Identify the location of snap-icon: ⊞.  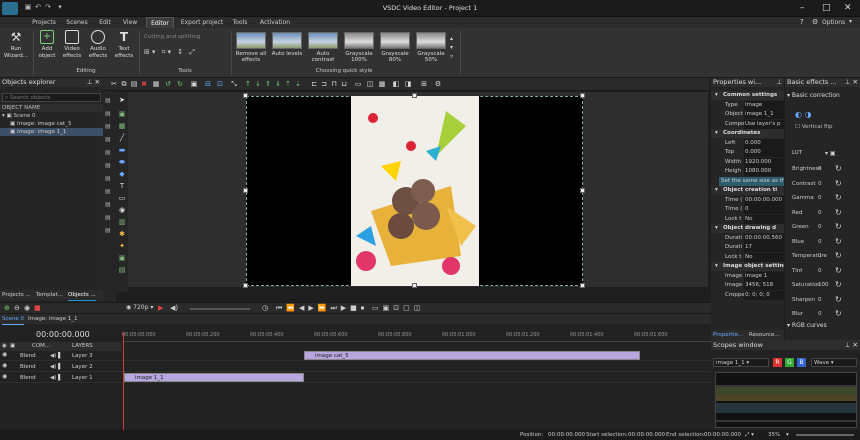
(424, 84).